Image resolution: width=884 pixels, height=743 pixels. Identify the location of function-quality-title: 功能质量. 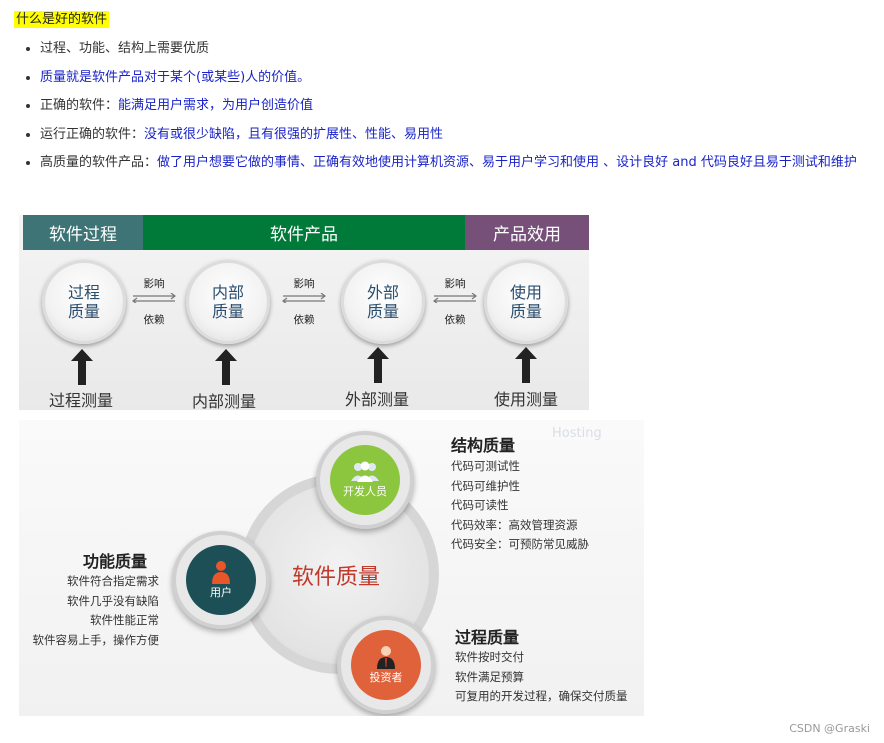
(115, 561).